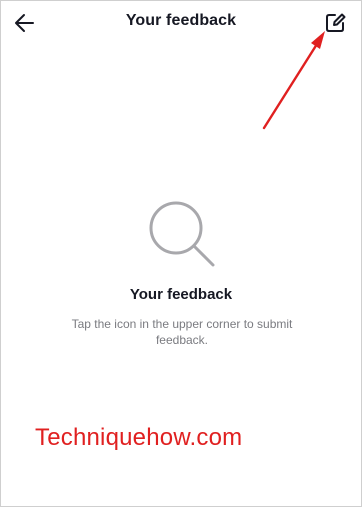  I want to click on edit-feedback-button, so click(335, 23).